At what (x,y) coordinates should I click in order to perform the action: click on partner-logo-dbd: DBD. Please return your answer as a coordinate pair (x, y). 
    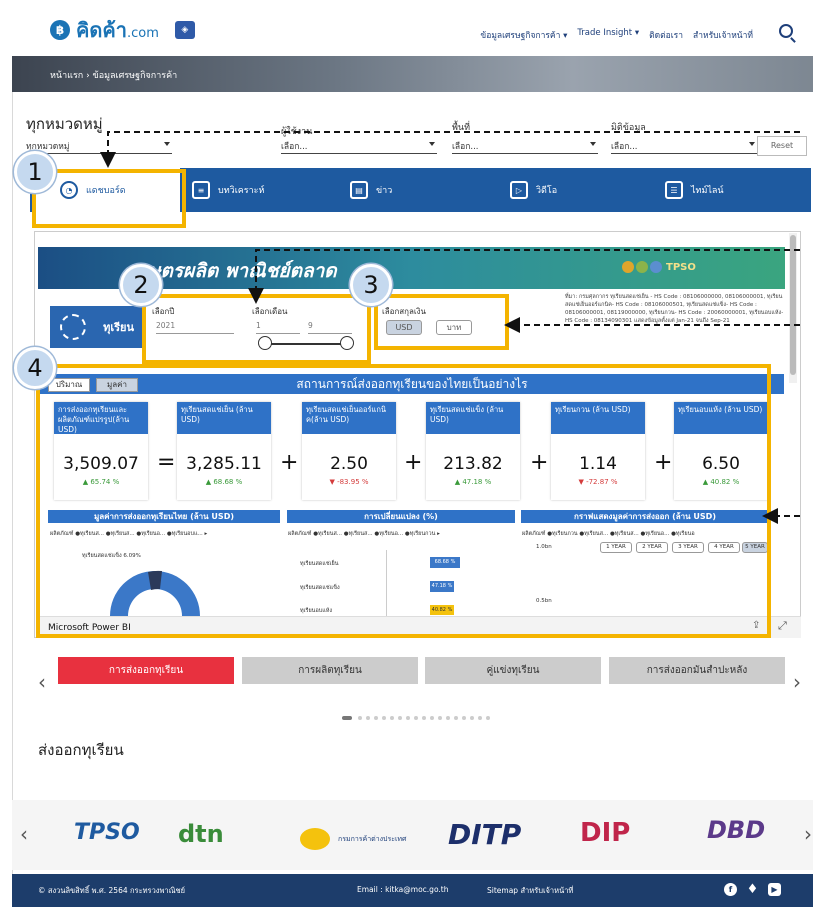
    Looking at the image, I should click on (736, 830).